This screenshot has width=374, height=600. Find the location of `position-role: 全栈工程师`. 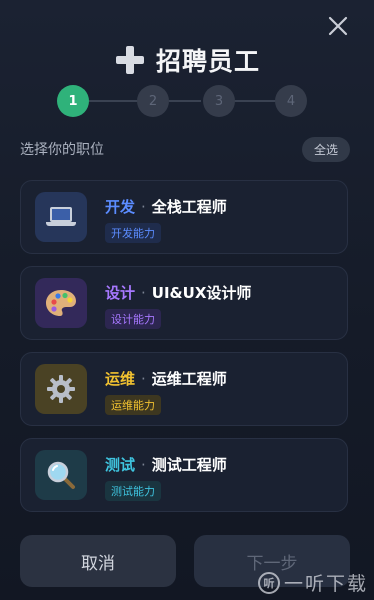

position-role: 全栈工程师 is located at coordinates (189, 207).